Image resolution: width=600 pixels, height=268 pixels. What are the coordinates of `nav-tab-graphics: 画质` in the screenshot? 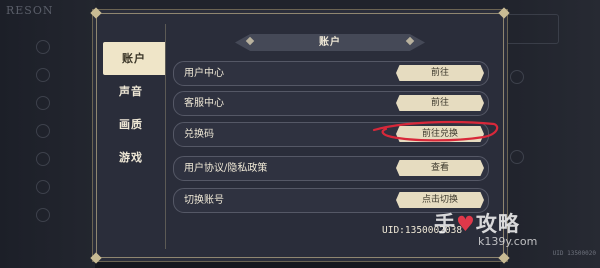 It's located at (131, 124).